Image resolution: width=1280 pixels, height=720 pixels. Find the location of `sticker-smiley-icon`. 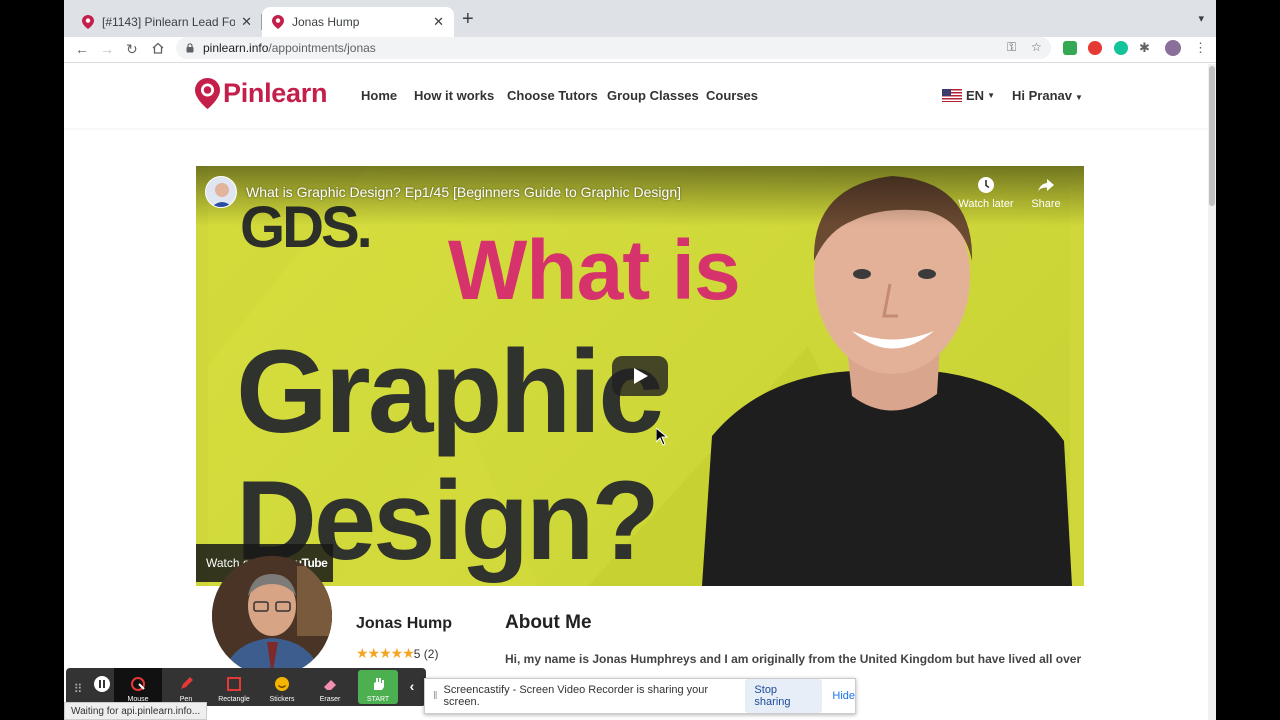

sticker-smiley-icon is located at coordinates (282, 684).